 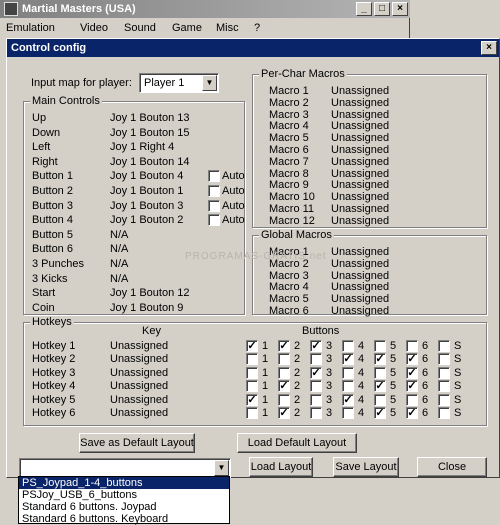 I want to click on load-default-layout-button: Load Default Layout, so click(x=297, y=443).